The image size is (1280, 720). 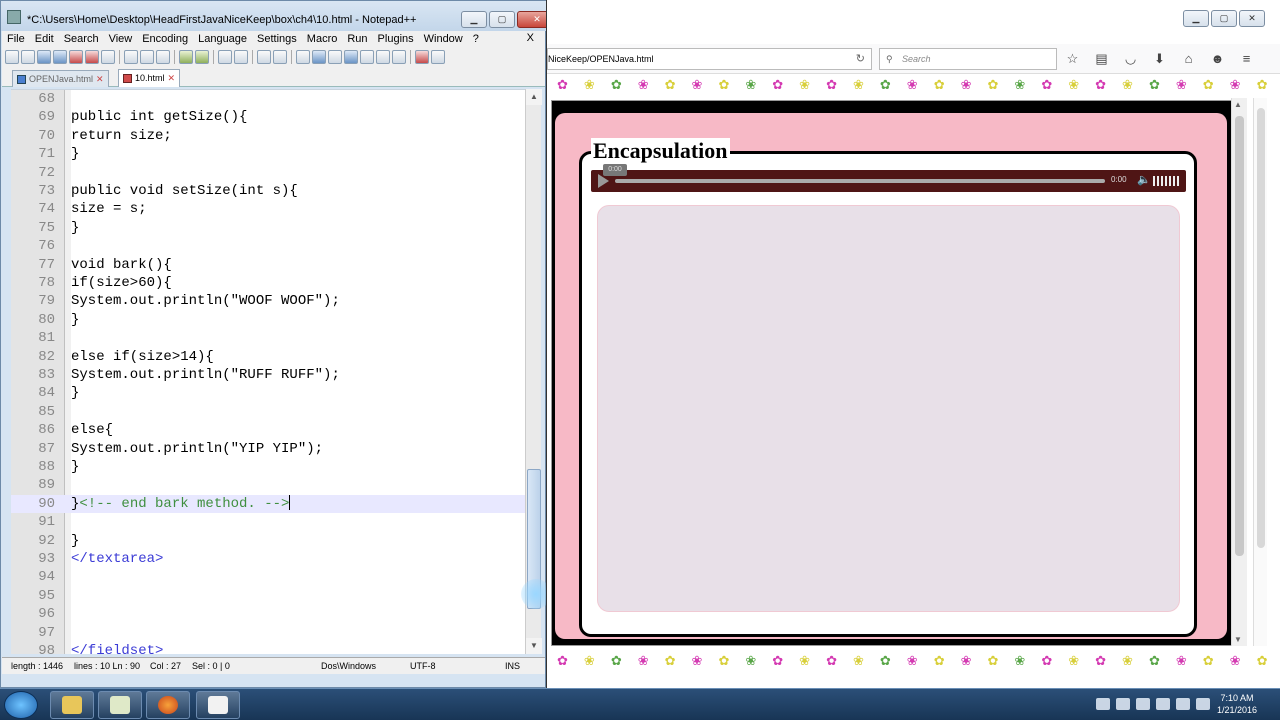 I want to click on zoom-in-icon, so click(x=264, y=57).